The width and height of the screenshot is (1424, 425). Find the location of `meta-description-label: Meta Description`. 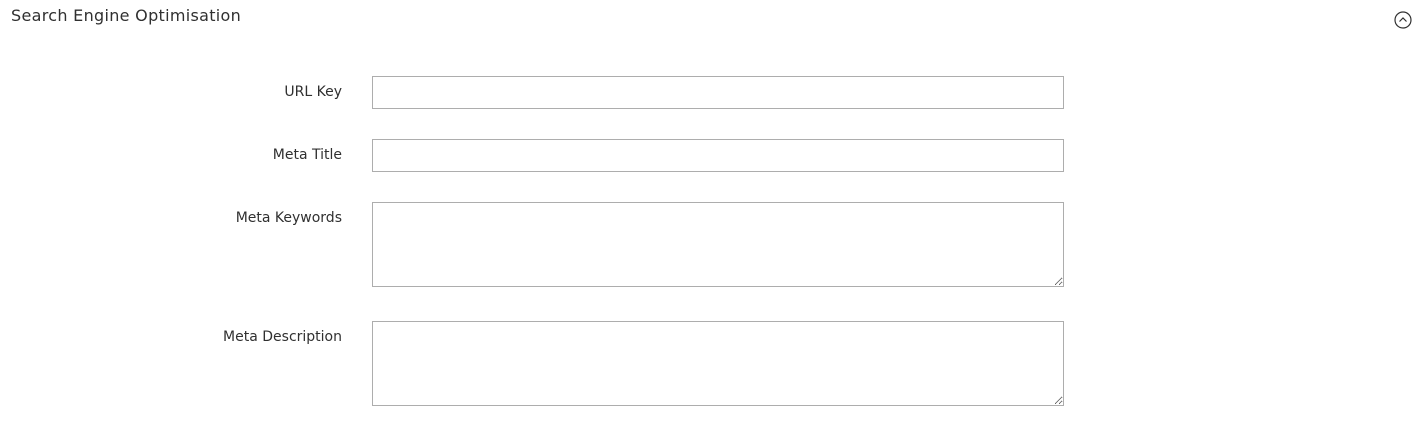

meta-description-label: Meta Description is located at coordinates (282, 337).